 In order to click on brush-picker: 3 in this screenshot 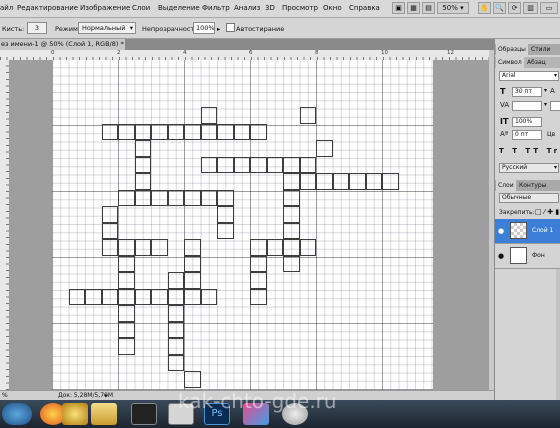, I will do `click(37, 28)`.